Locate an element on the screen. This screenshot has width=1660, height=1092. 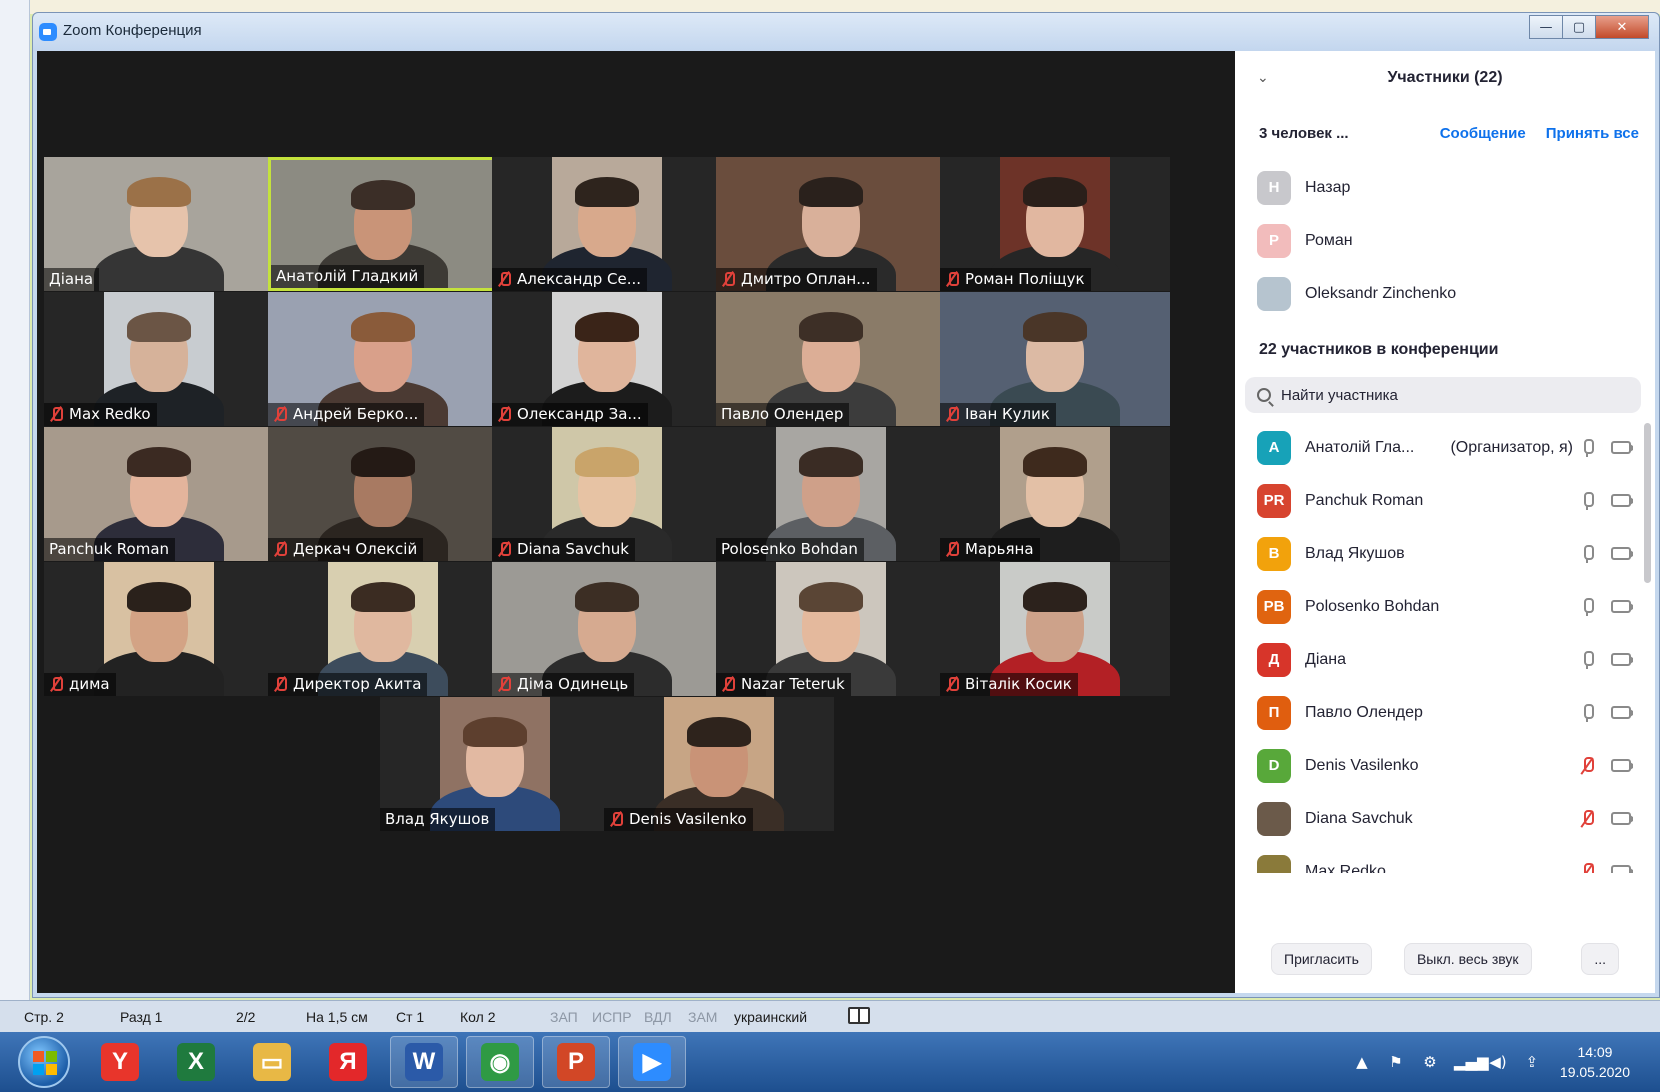
video-tile: дима is located at coordinates (159, 629).